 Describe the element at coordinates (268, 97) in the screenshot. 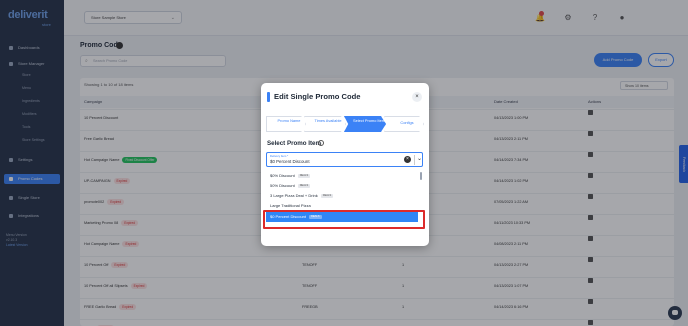

I see `title-accent` at that location.